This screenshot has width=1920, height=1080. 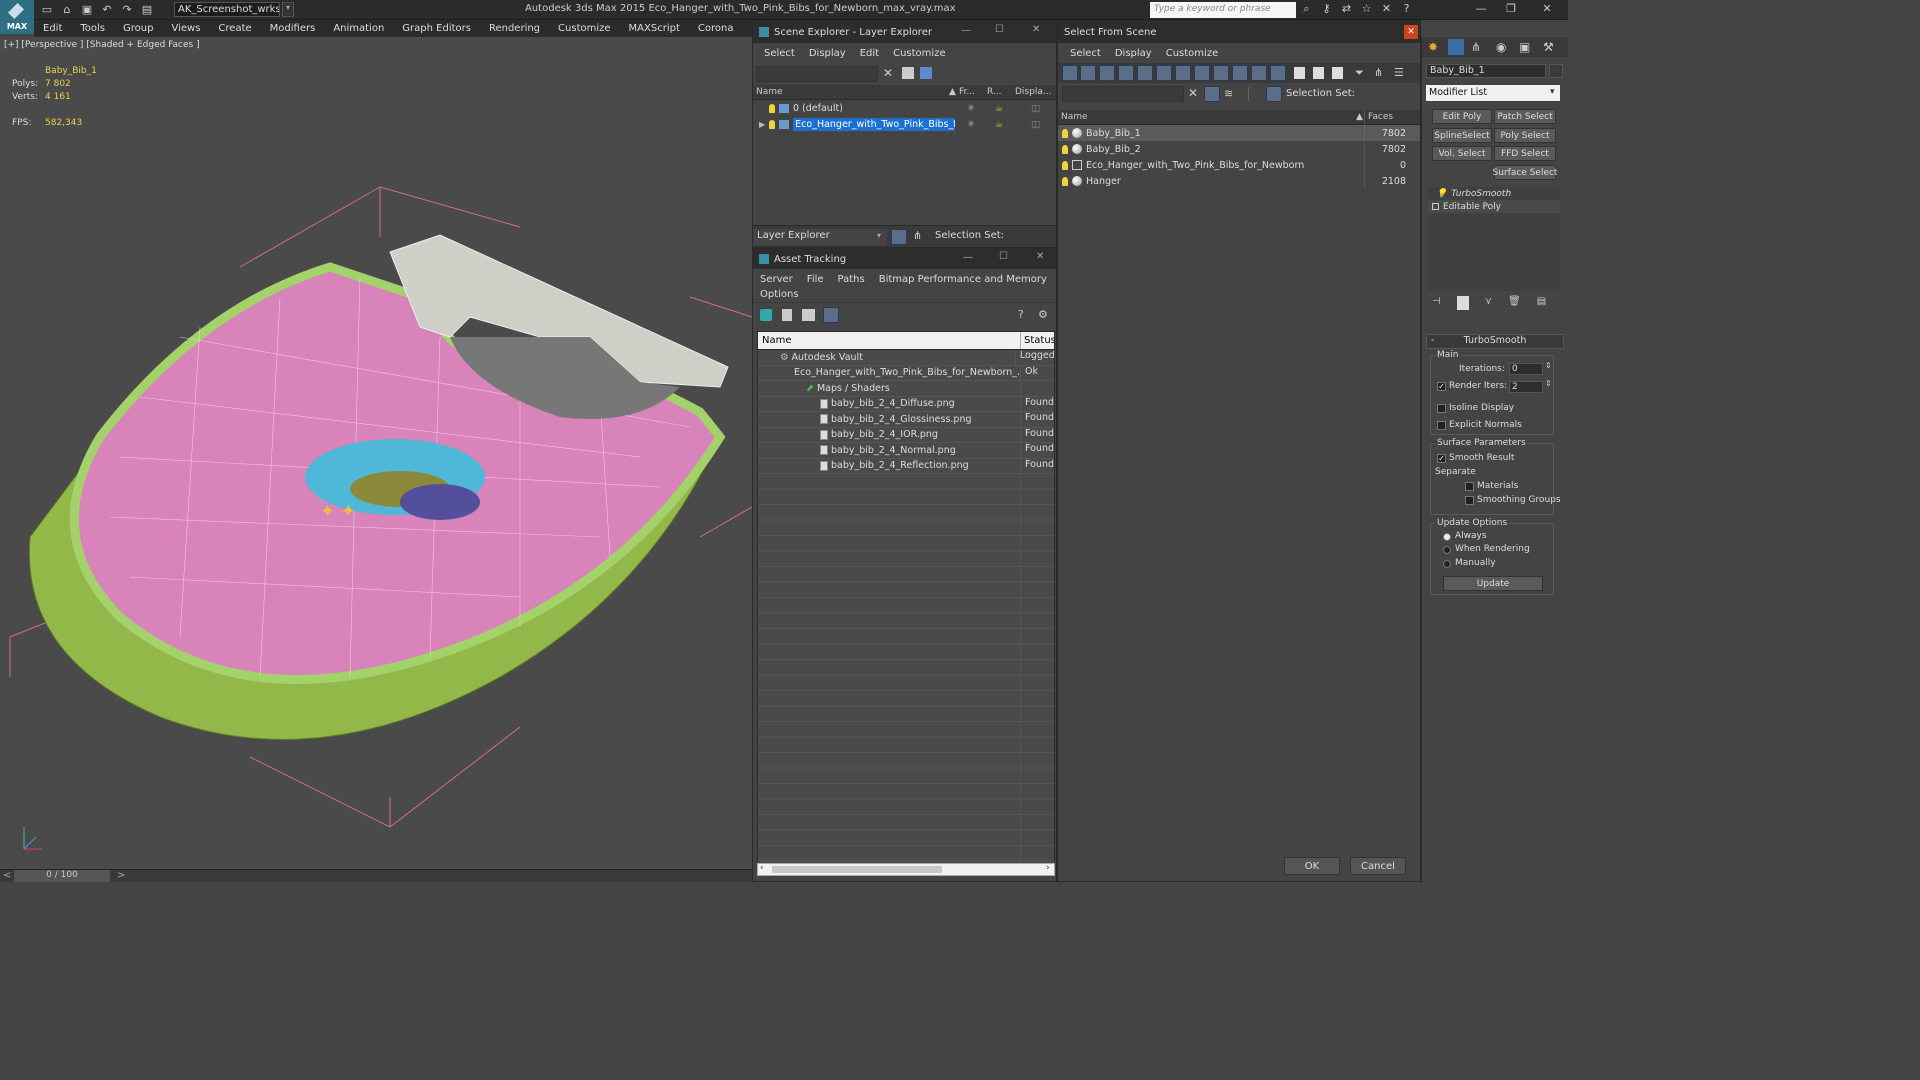 What do you see at coordinates (1048, 868) in the screenshot?
I see `scroll-right-icon: ›` at bounding box center [1048, 868].